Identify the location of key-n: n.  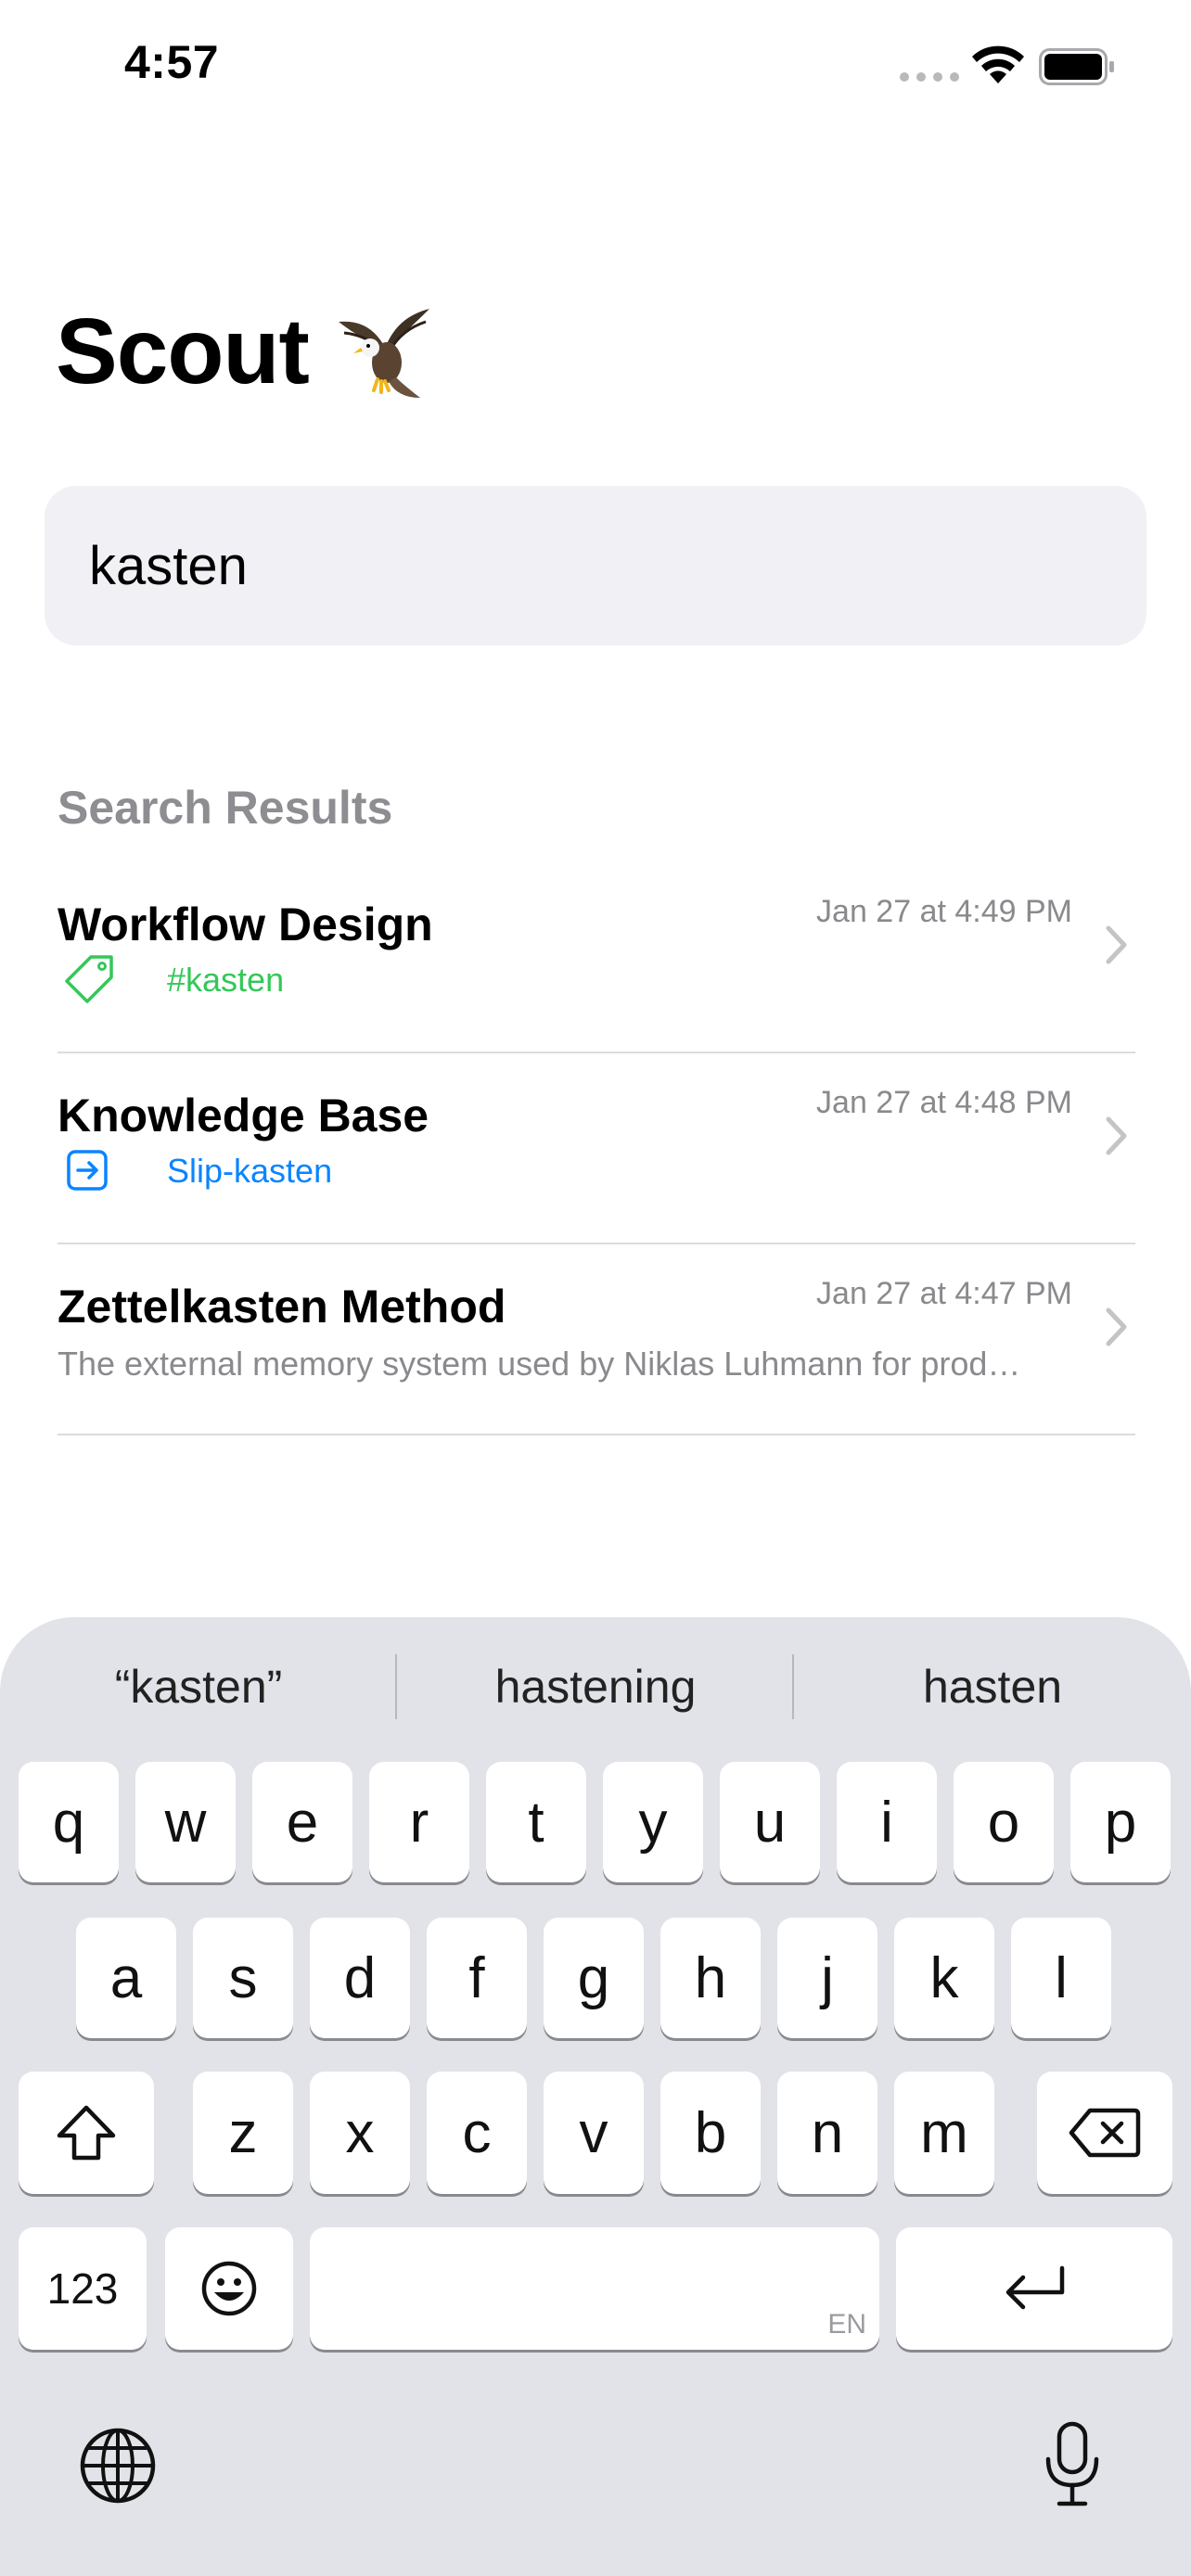
(827, 2133).